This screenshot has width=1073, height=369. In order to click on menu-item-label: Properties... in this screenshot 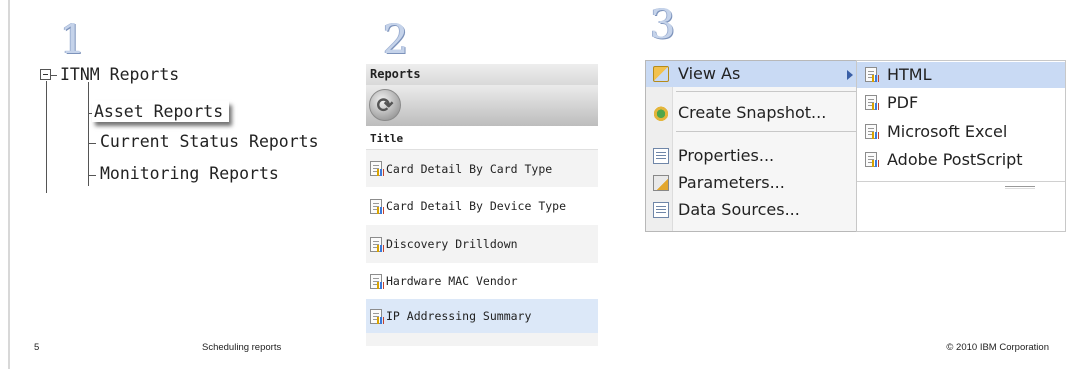, I will do `click(726, 155)`.